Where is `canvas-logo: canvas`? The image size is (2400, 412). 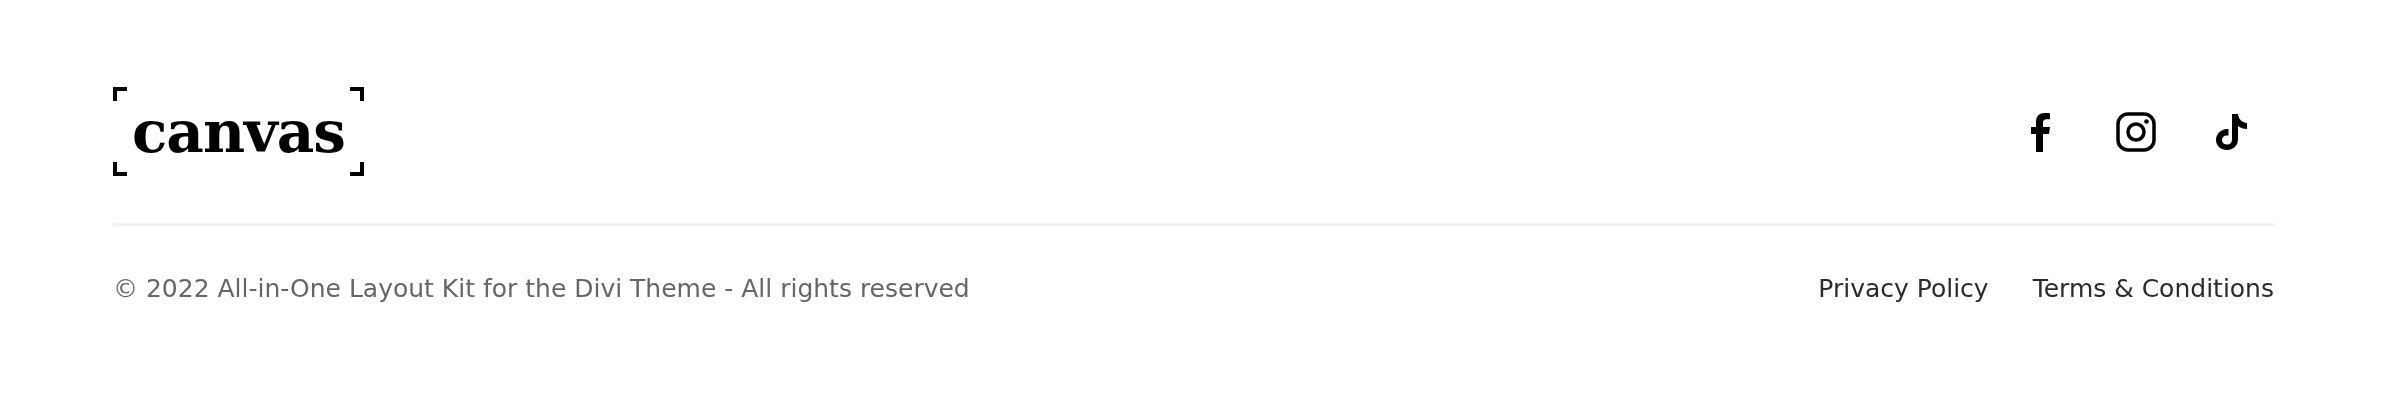 canvas-logo: canvas is located at coordinates (238, 131).